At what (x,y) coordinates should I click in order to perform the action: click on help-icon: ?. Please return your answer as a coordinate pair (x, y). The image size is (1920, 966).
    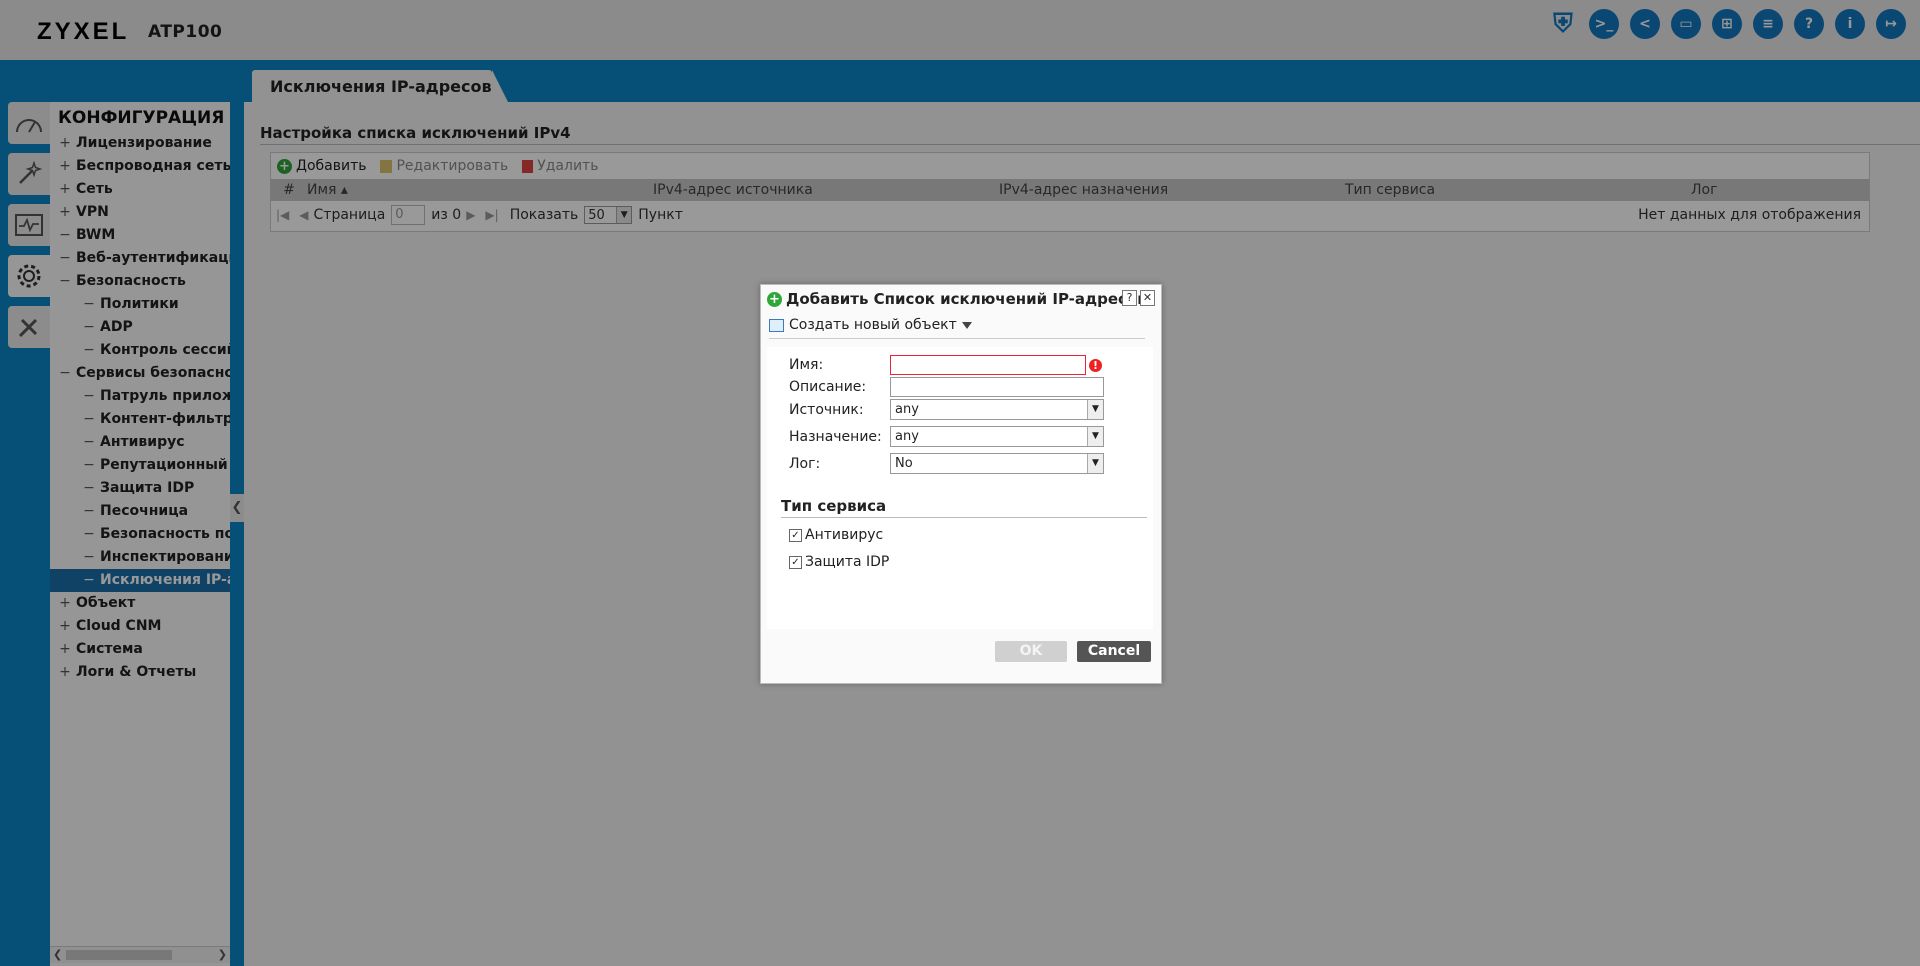
    Looking at the image, I should click on (1129, 298).